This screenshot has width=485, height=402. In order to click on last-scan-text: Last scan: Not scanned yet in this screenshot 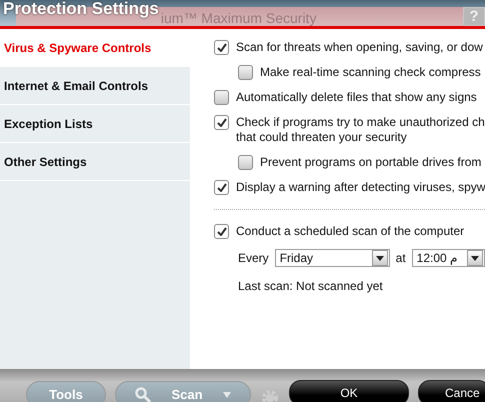, I will do `click(310, 286)`.